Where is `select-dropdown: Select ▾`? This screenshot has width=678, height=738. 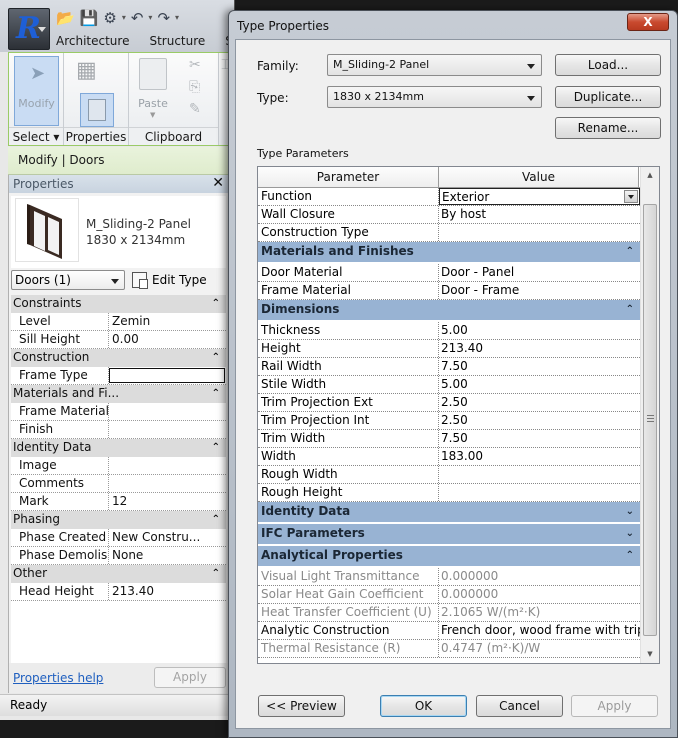 select-dropdown: Select ▾ is located at coordinates (36, 136).